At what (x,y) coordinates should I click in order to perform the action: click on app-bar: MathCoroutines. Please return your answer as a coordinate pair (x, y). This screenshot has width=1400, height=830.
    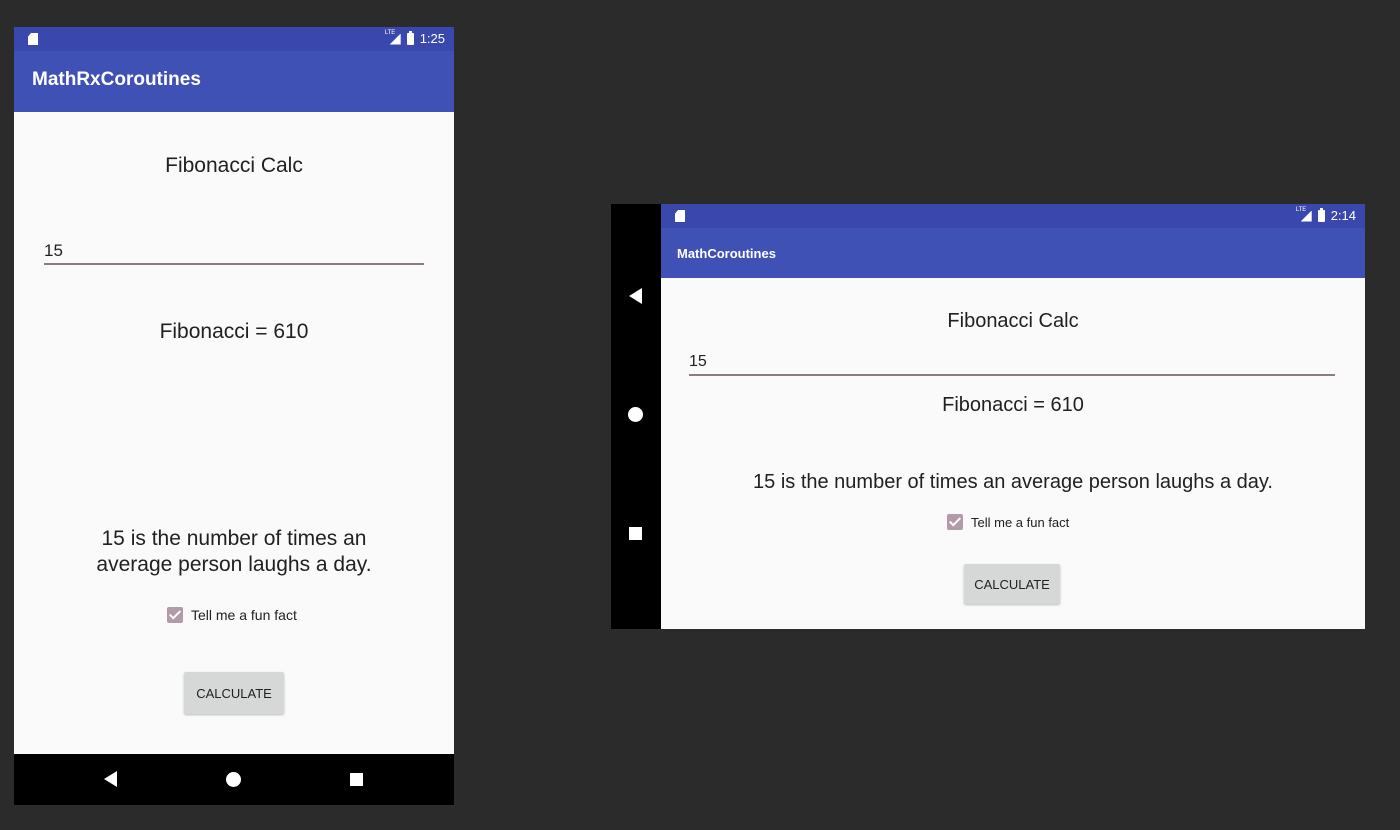
    Looking at the image, I should click on (1013, 253).